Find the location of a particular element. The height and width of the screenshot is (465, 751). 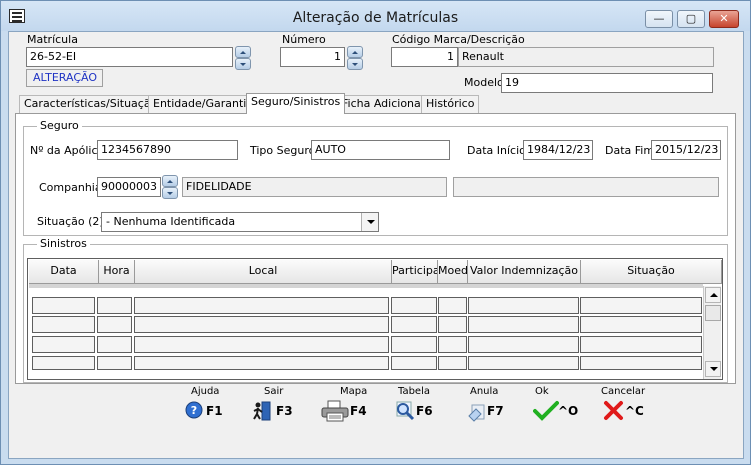

modelo-input: 19 is located at coordinates (607, 83).